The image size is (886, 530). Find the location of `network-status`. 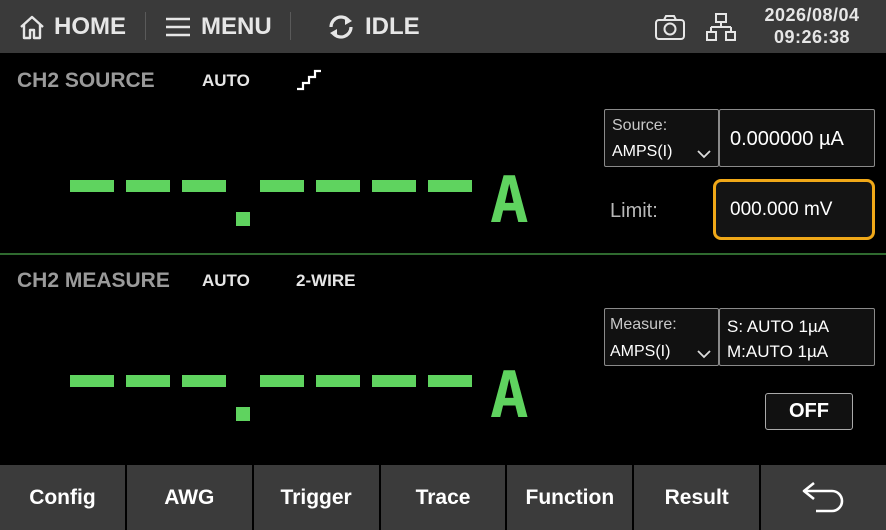

network-status is located at coordinates (721, 26).